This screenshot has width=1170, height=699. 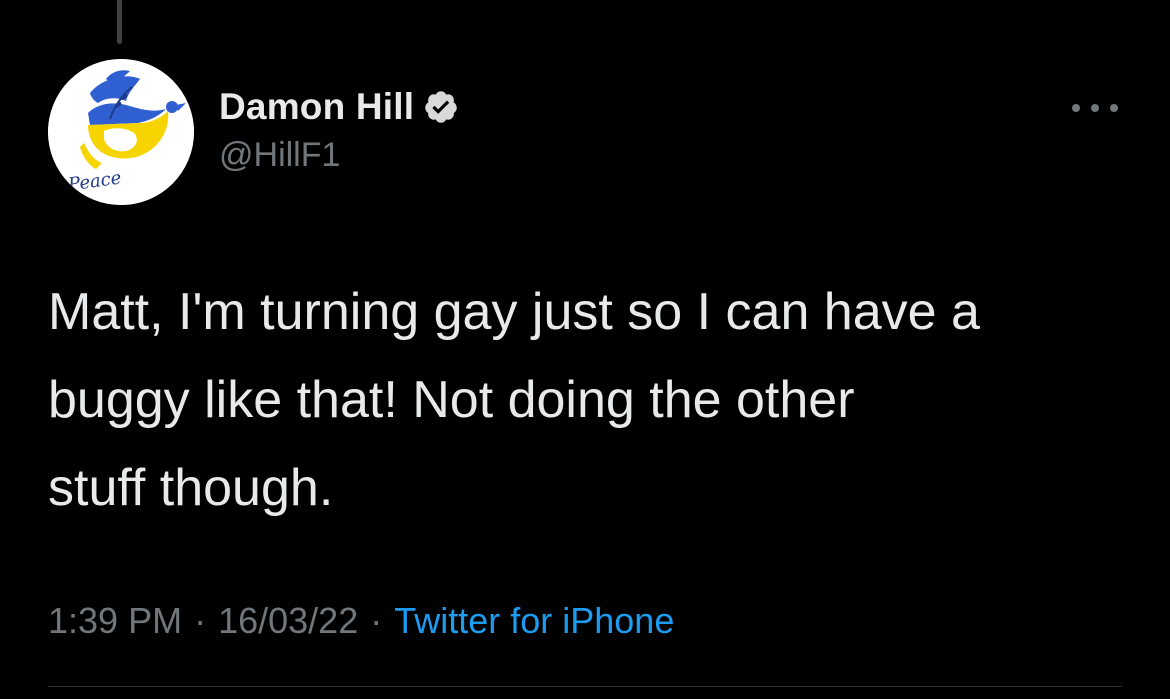 I want to click on tweet-date: 16/03/22, so click(x=288, y=621).